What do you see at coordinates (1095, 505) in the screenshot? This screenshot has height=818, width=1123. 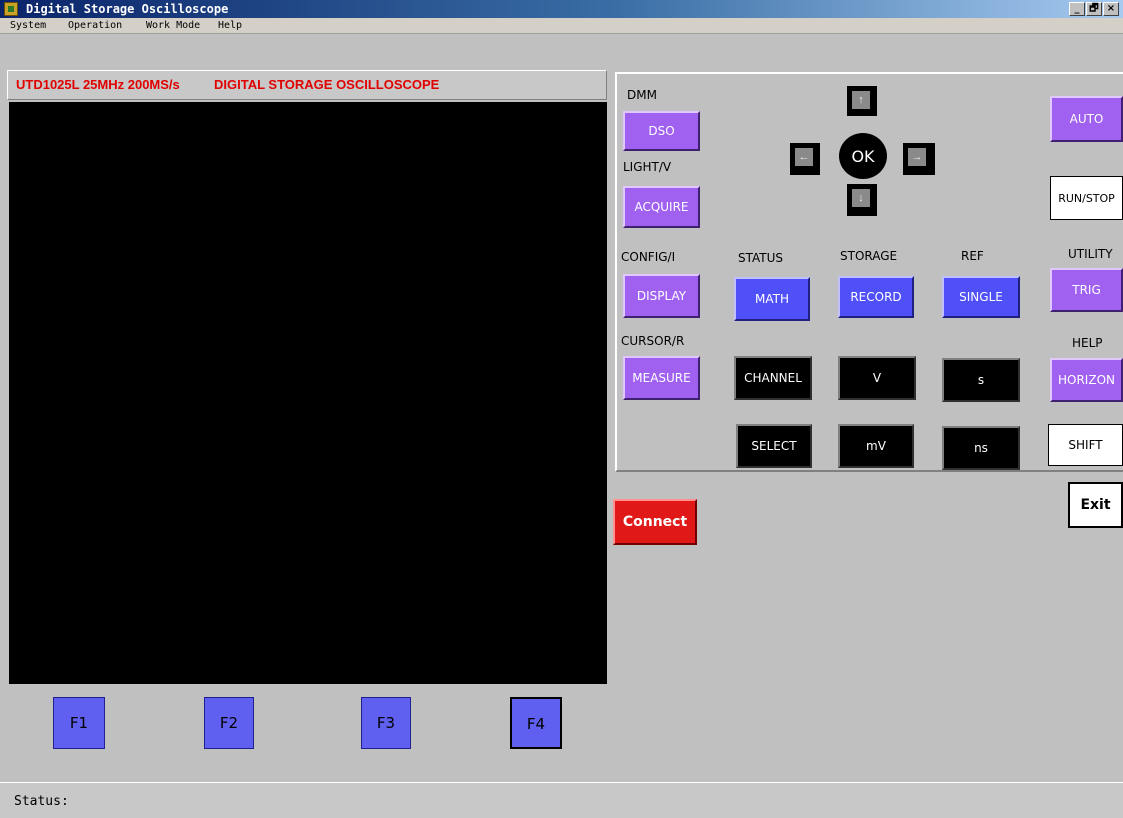 I see `exit-button: Exit` at bounding box center [1095, 505].